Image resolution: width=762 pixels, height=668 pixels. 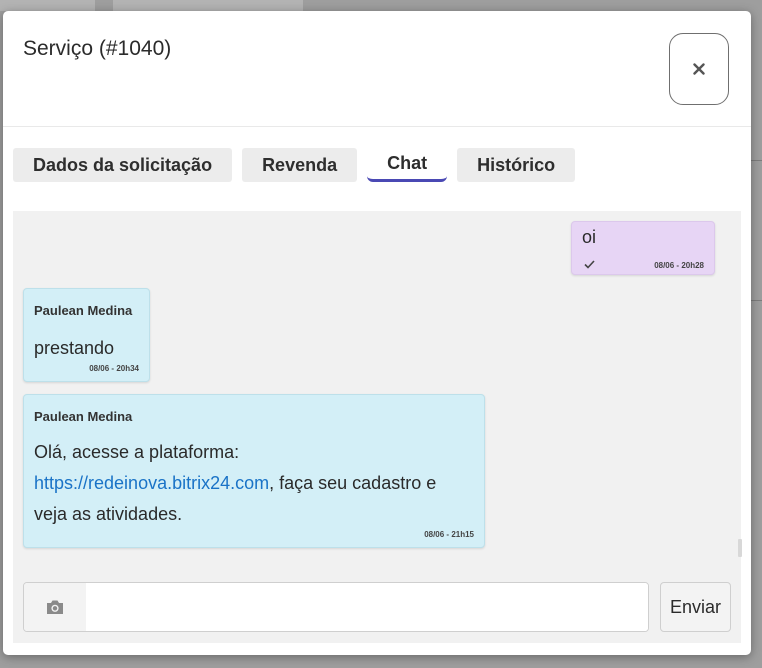 What do you see at coordinates (589, 237) in the screenshot?
I see `message-text: oi` at bounding box center [589, 237].